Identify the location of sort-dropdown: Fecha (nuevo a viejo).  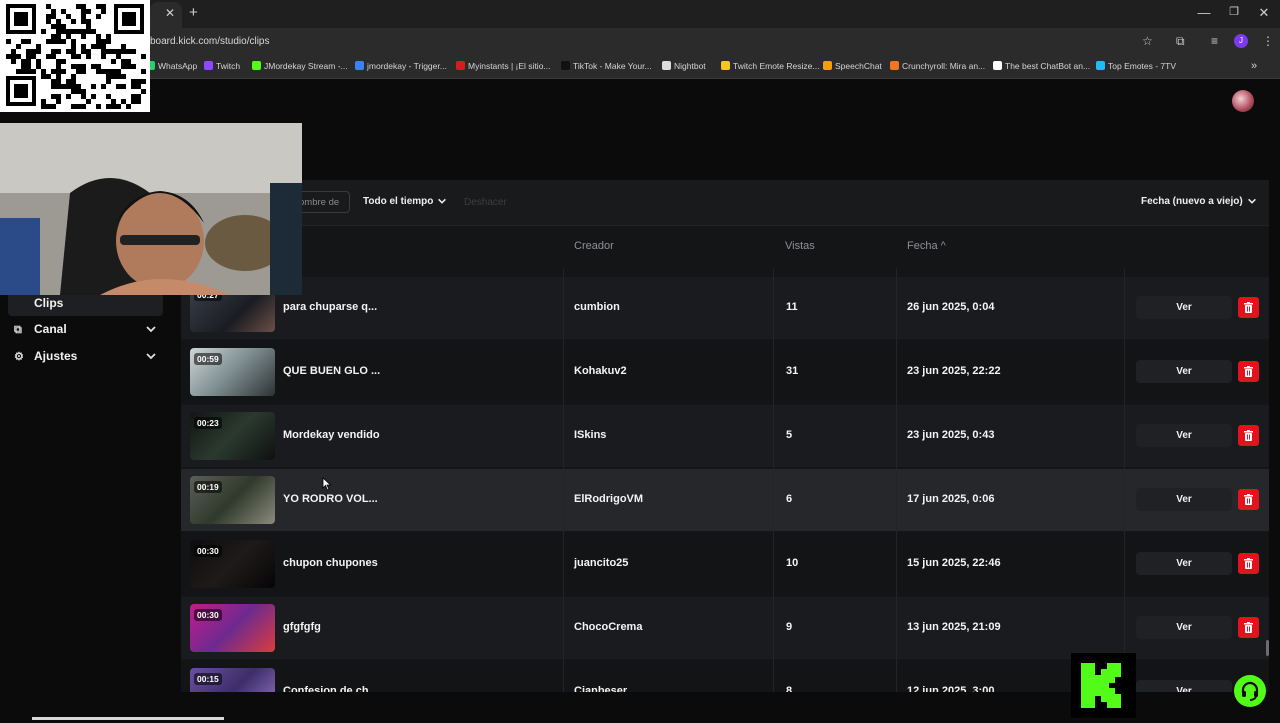
(1199, 201).